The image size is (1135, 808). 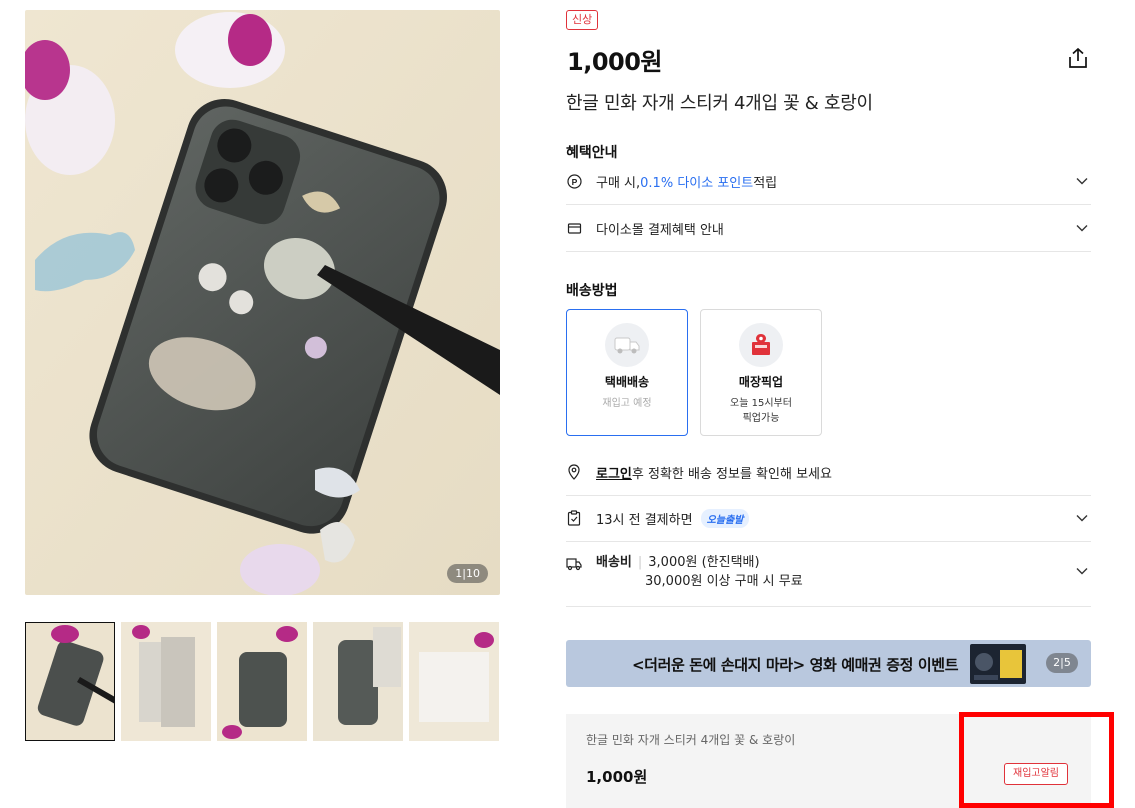 What do you see at coordinates (582, 20) in the screenshot?
I see `new-badge: 신상` at bounding box center [582, 20].